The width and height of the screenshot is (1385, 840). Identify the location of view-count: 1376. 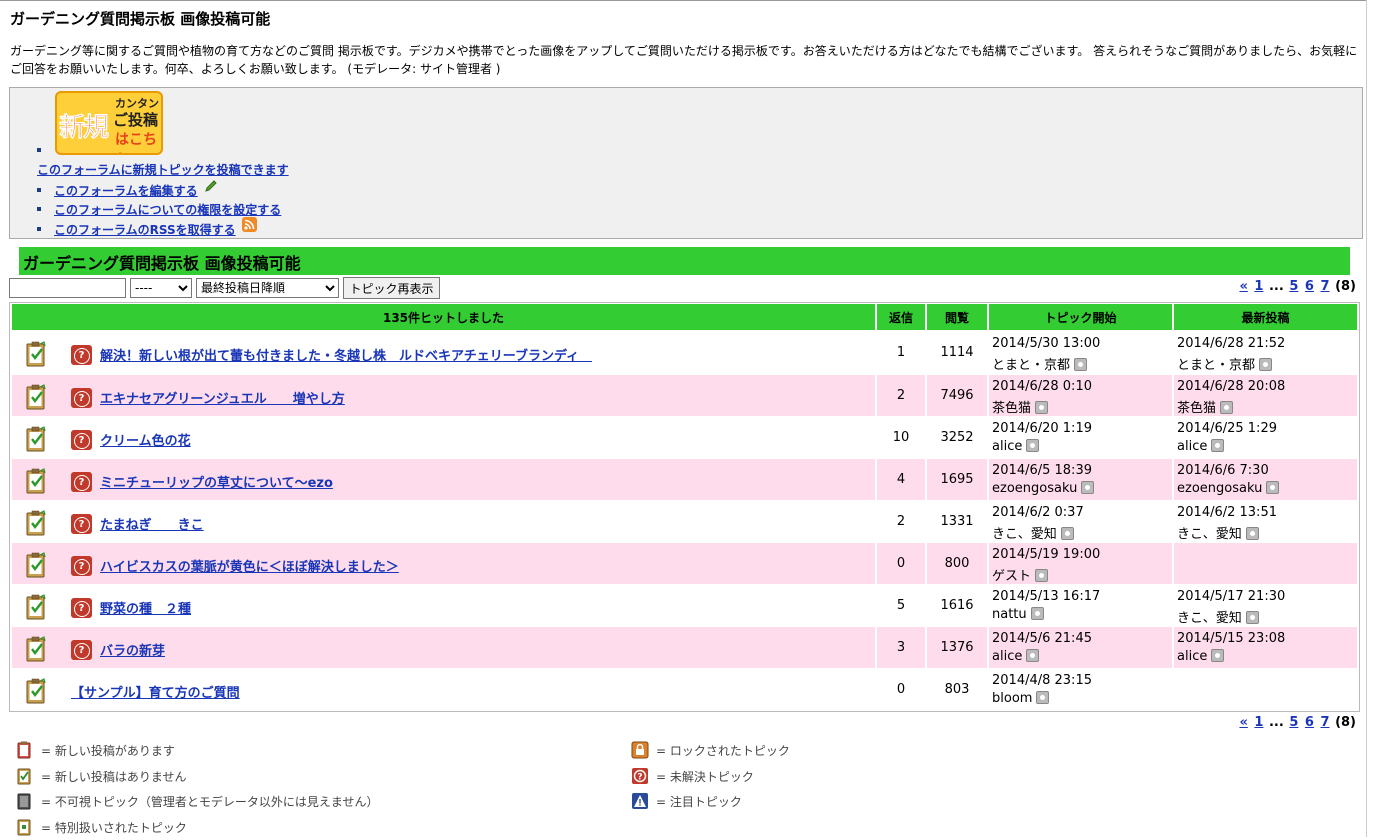
(957, 647).